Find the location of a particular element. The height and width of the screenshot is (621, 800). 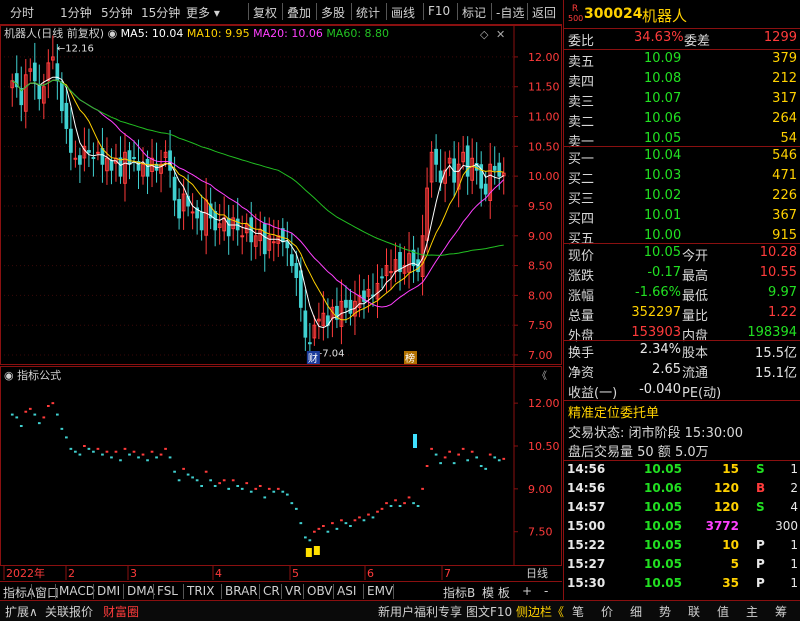

statusbar-right-2: 细 is located at coordinates (636, 611).